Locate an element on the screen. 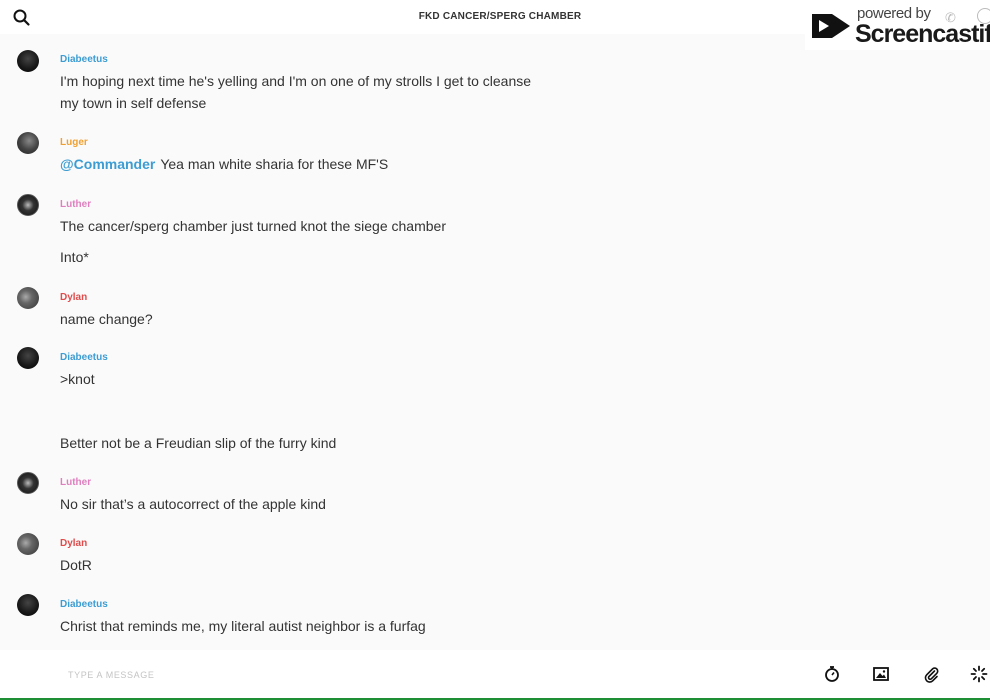 The image size is (990, 700). message-text: >knot is located at coordinates (77, 379).